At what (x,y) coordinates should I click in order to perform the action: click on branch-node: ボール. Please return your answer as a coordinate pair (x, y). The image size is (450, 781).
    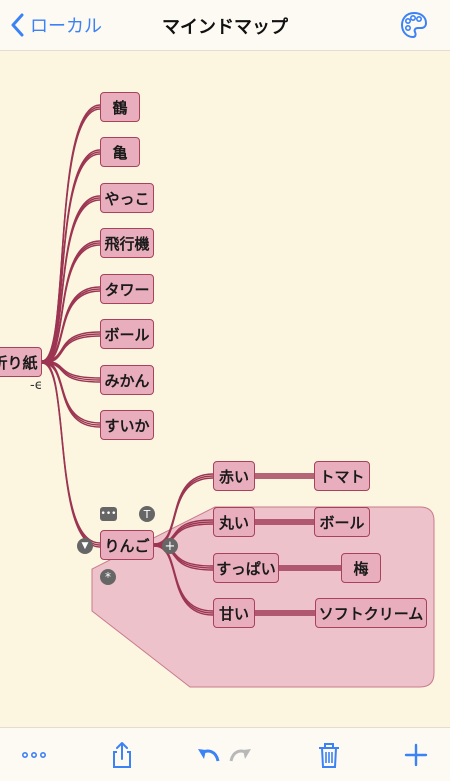
    Looking at the image, I should click on (127, 334).